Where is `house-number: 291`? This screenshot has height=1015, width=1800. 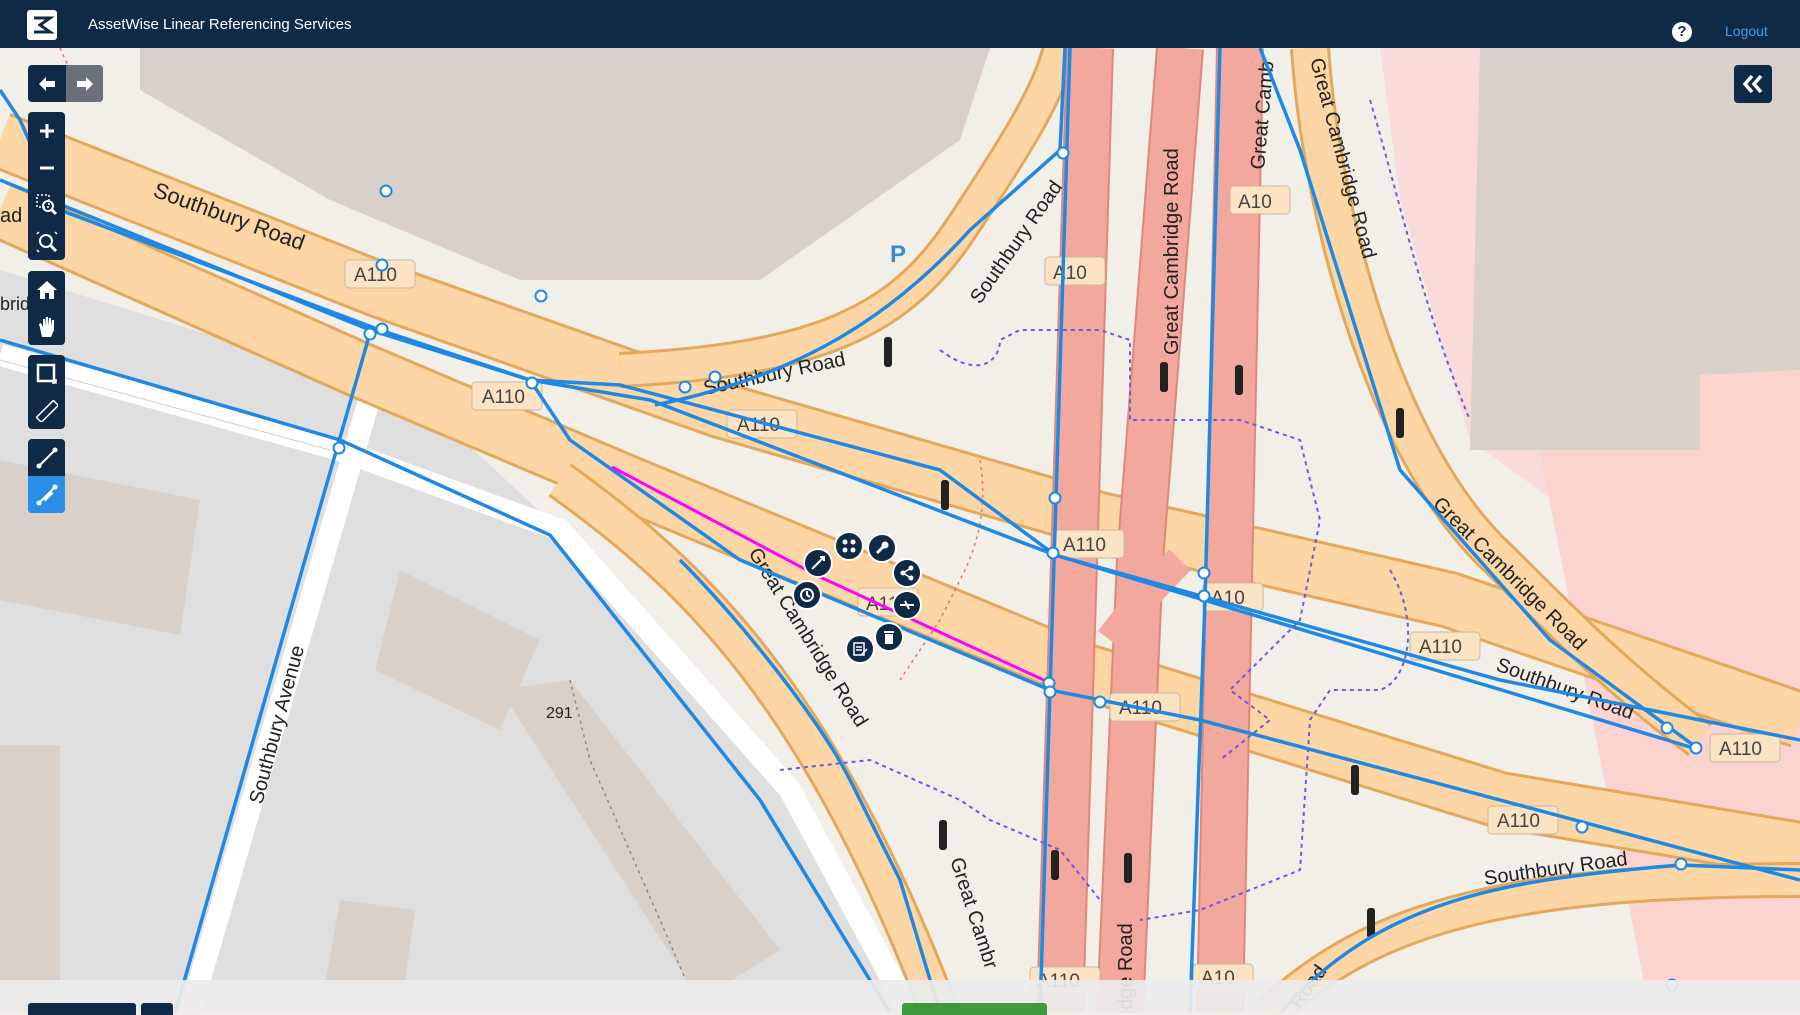
house-number: 291 is located at coordinates (559, 713).